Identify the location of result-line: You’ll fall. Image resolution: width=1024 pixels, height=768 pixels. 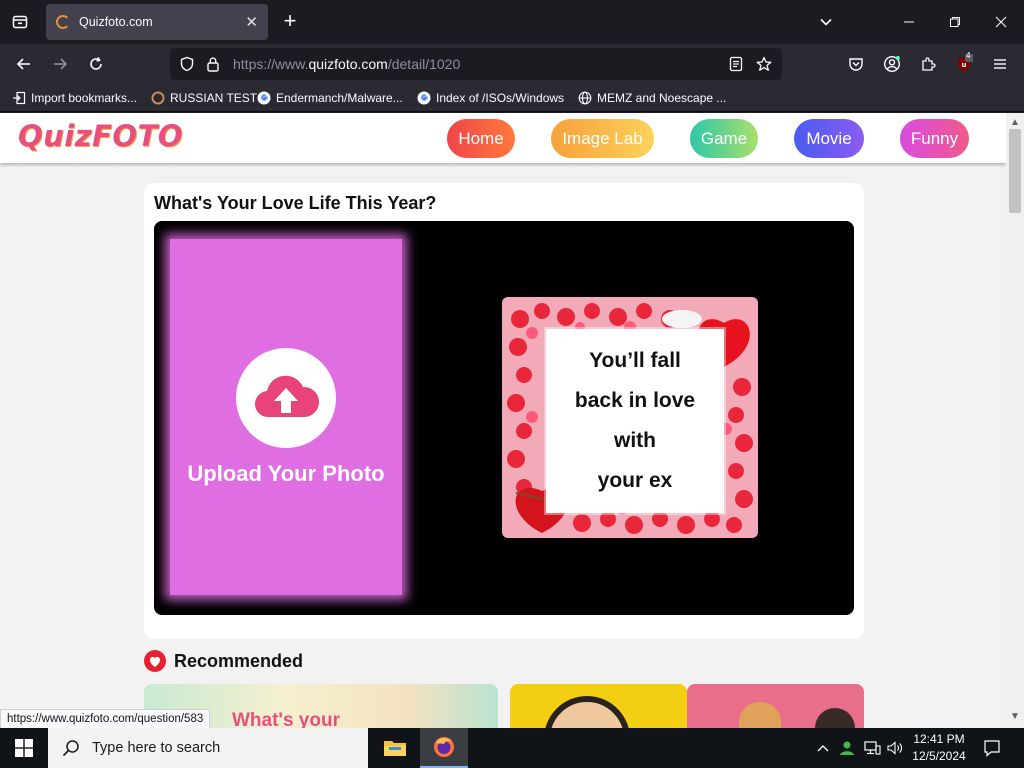
(635, 360).